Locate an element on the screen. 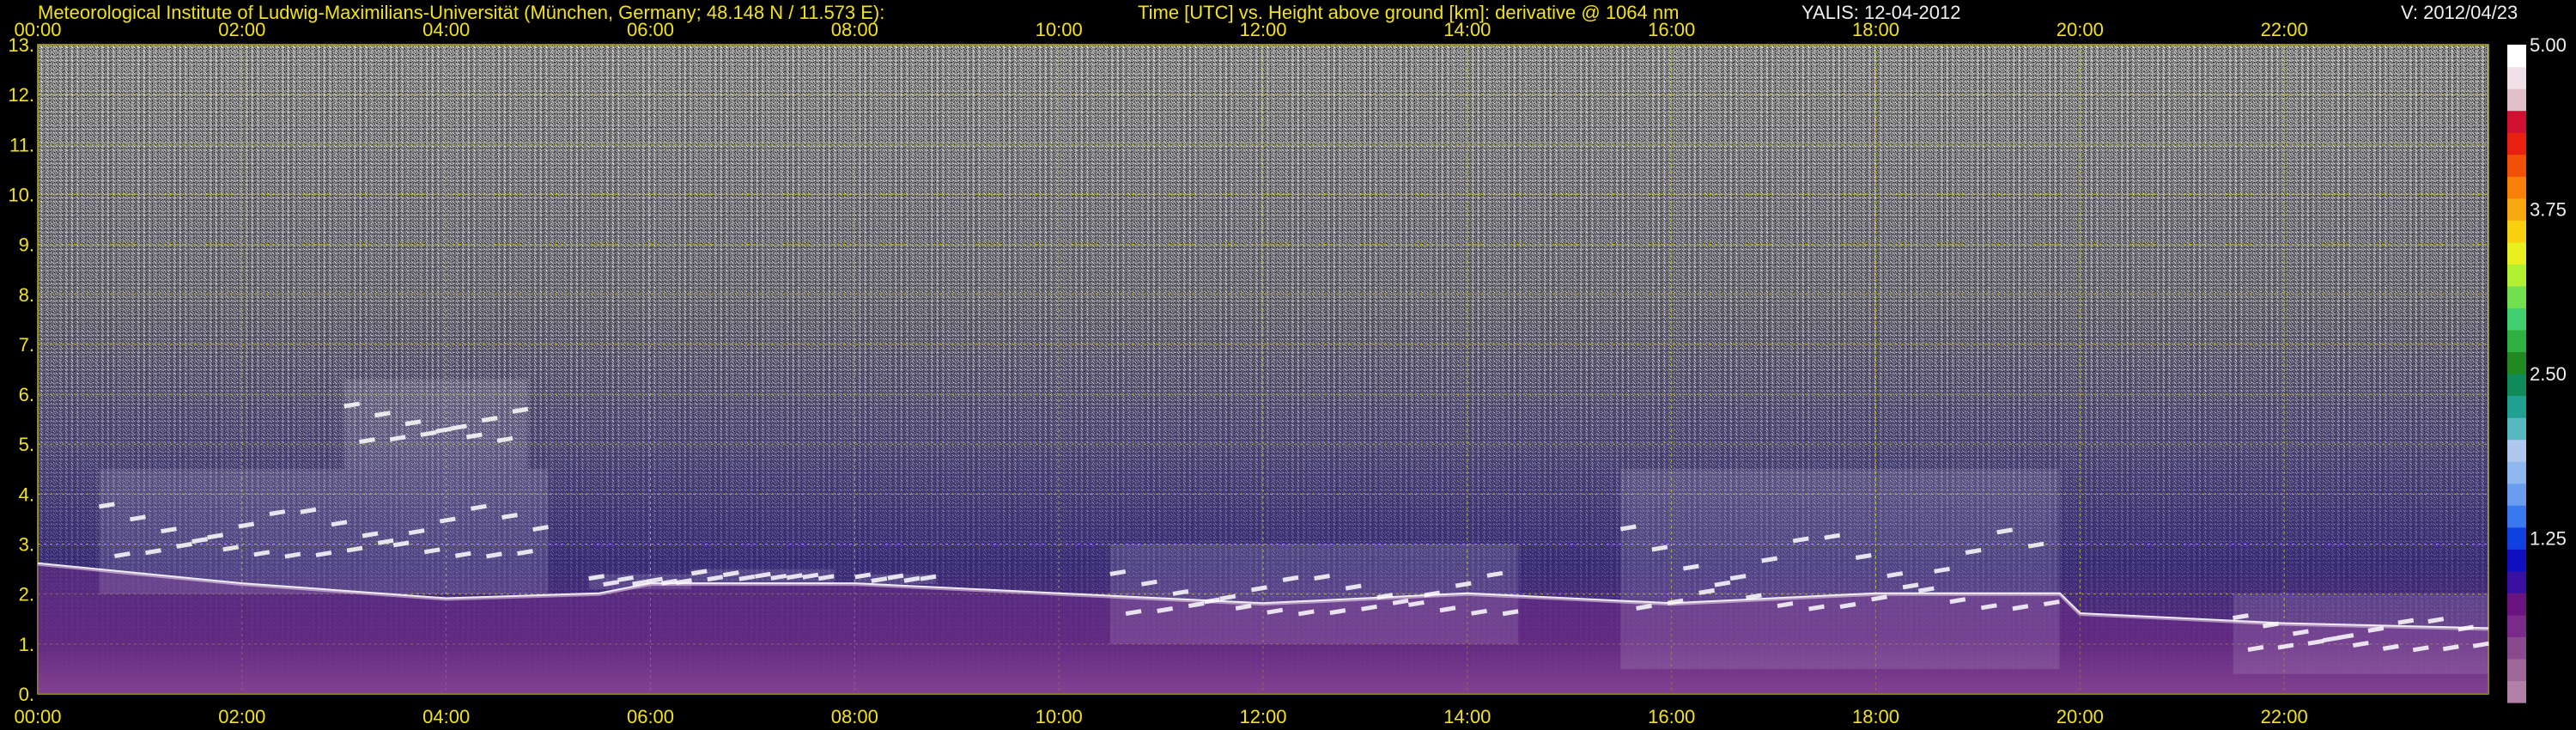 The image size is (2576, 730). y-tick-label: 4. is located at coordinates (27, 494).